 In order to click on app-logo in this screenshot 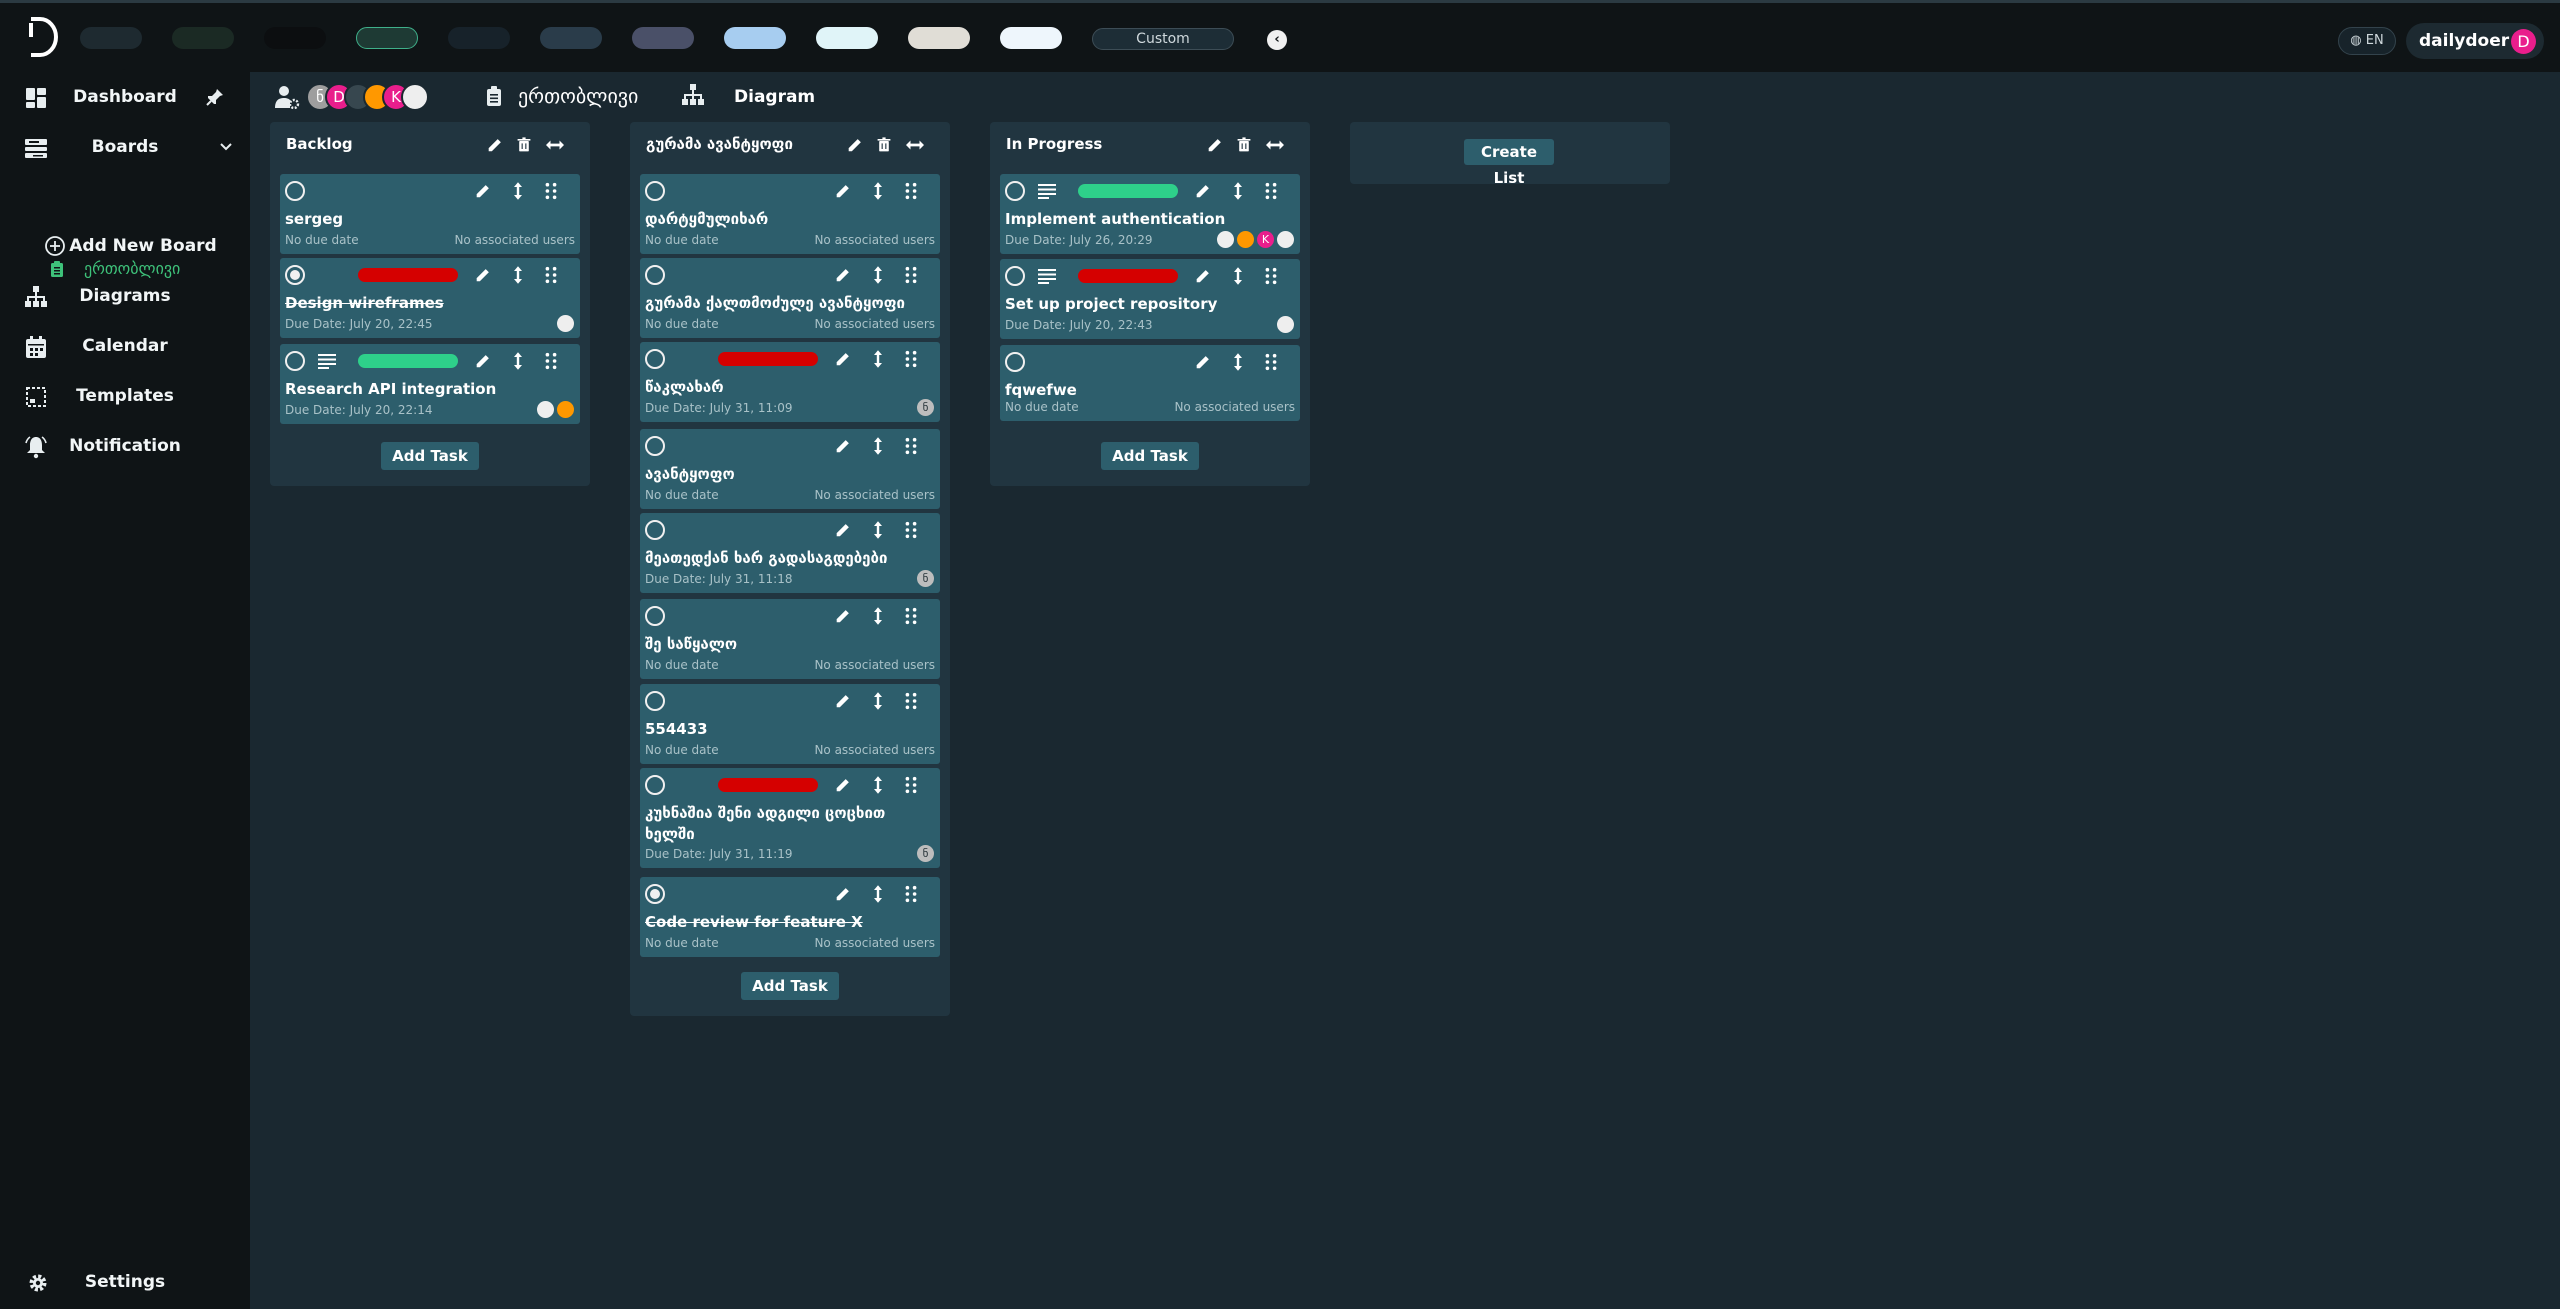, I will do `click(42, 37)`.